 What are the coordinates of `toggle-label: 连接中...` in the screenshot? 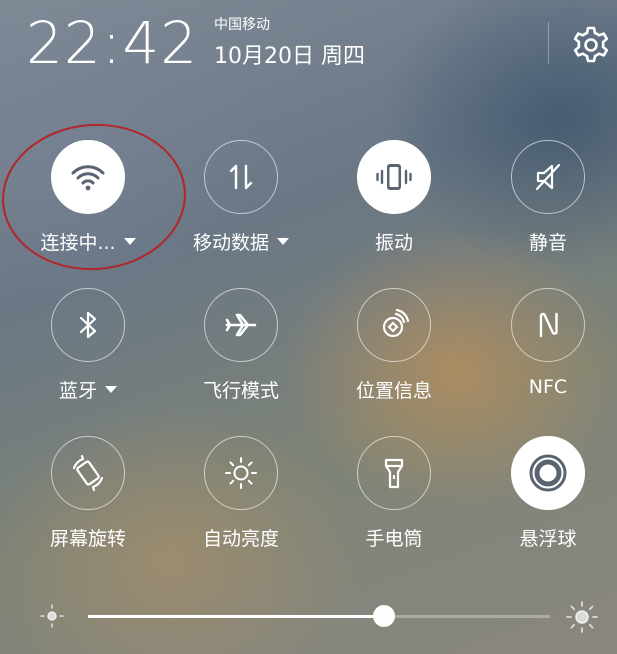 It's located at (78, 243).